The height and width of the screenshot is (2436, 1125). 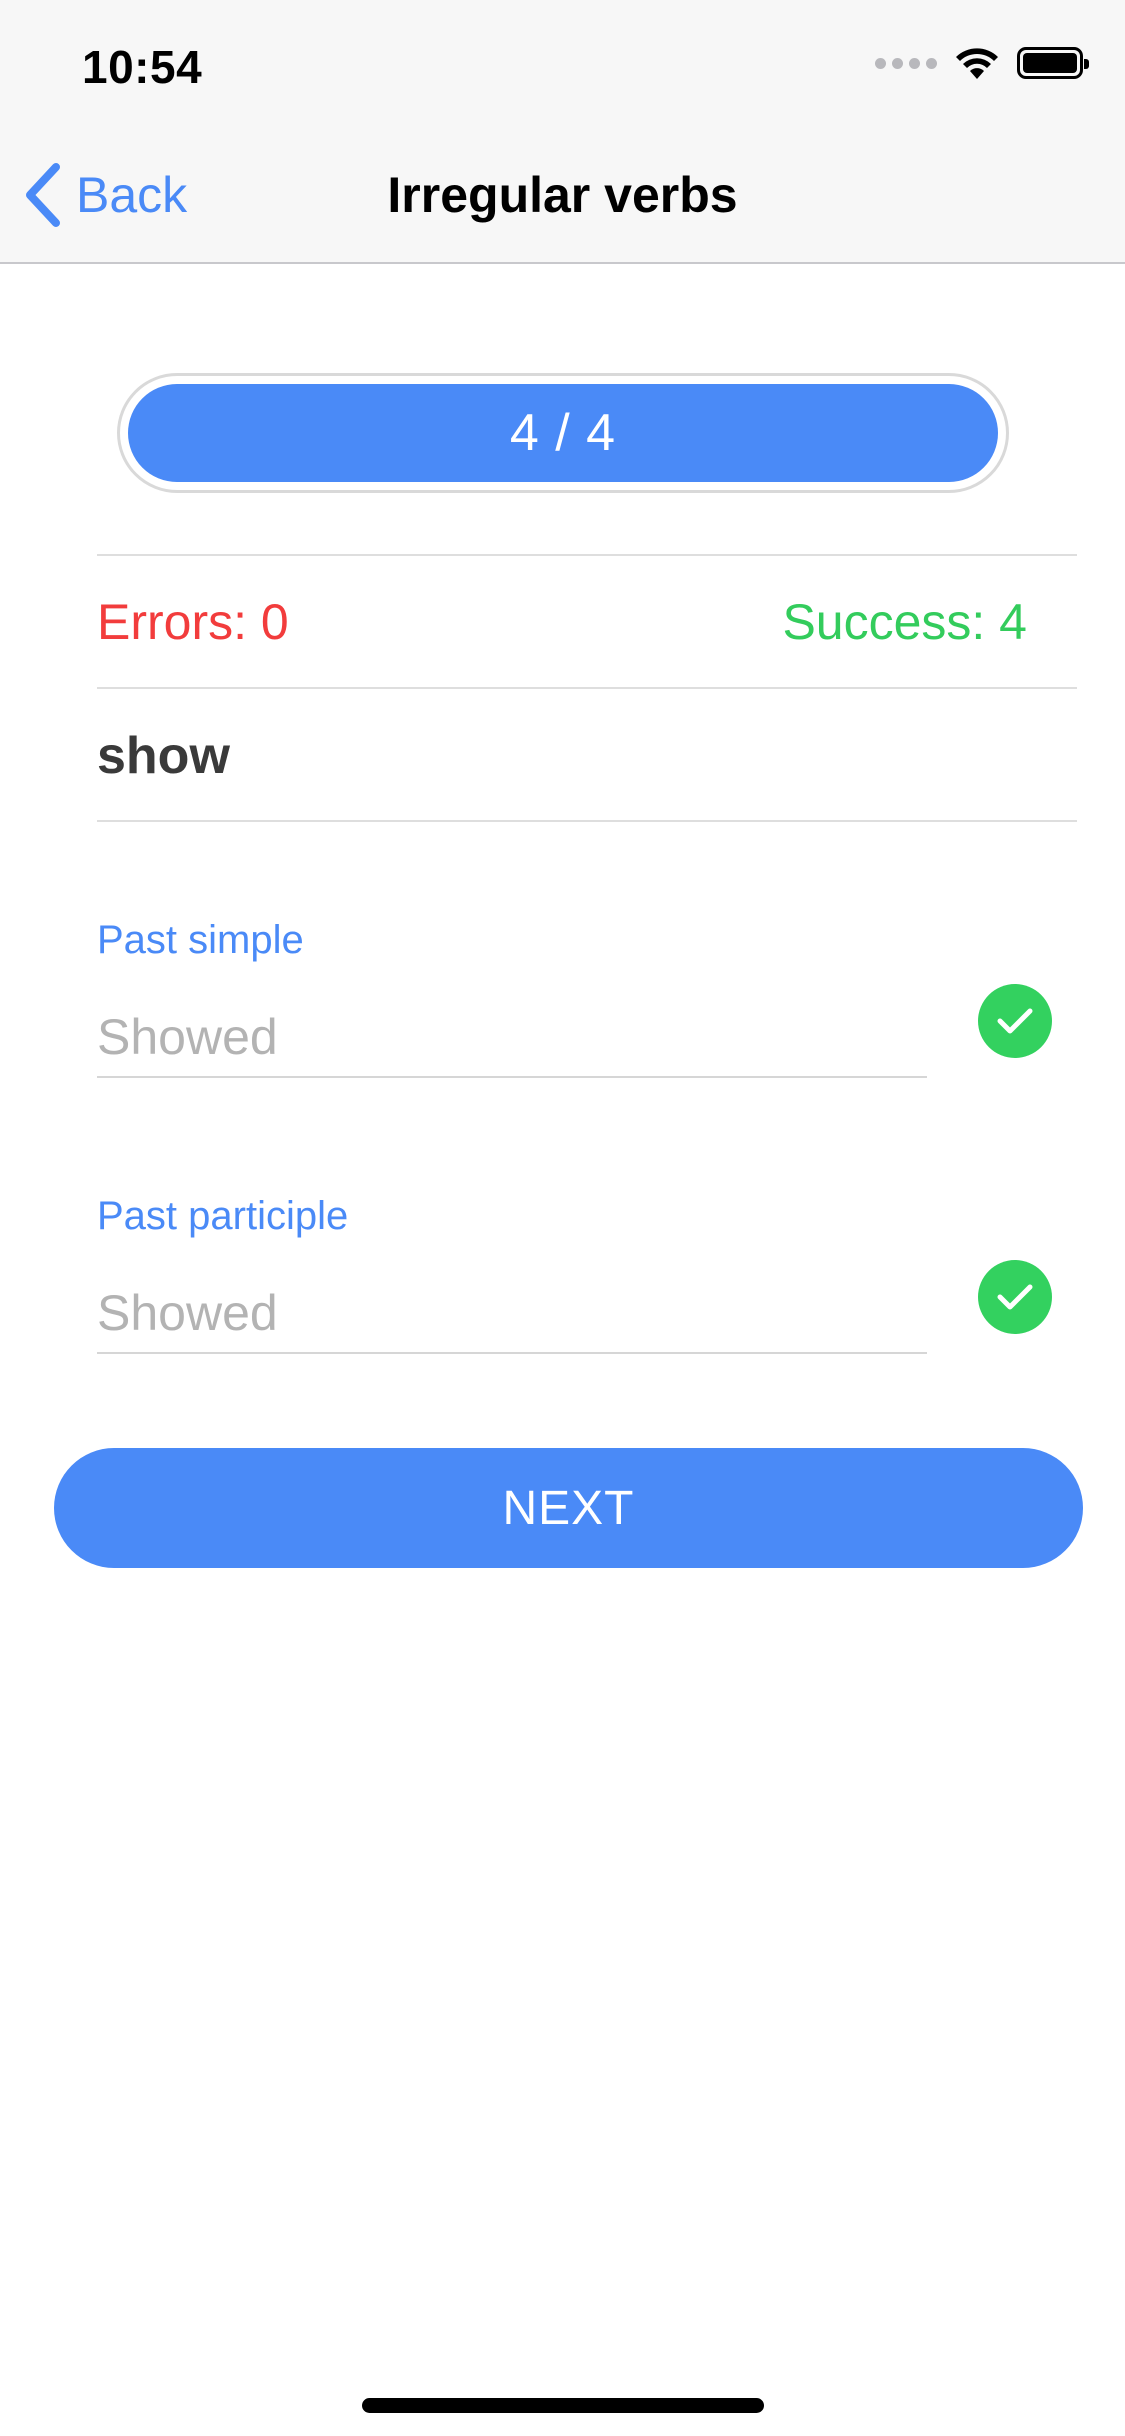 What do you see at coordinates (512, 1314) in the screenshot?
I see `past-participle-input` at bounding box center [512, 1314].